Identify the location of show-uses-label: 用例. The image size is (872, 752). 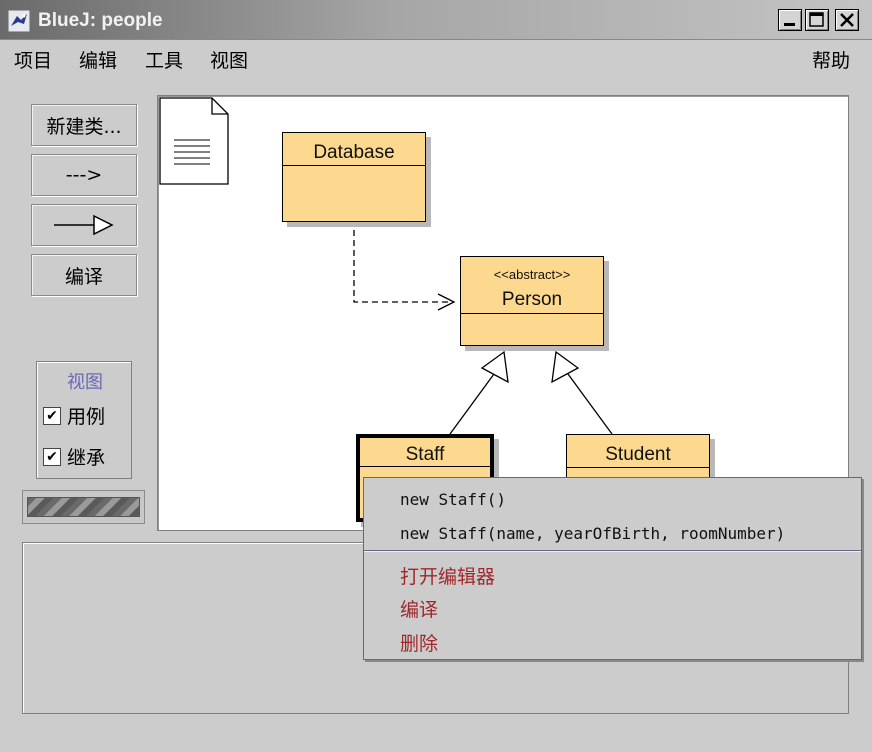
(86, 417).